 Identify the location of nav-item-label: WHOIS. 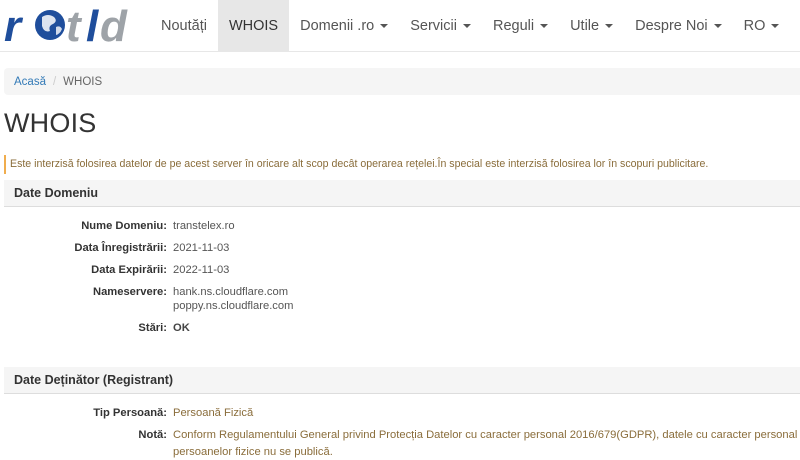
(253, 26).